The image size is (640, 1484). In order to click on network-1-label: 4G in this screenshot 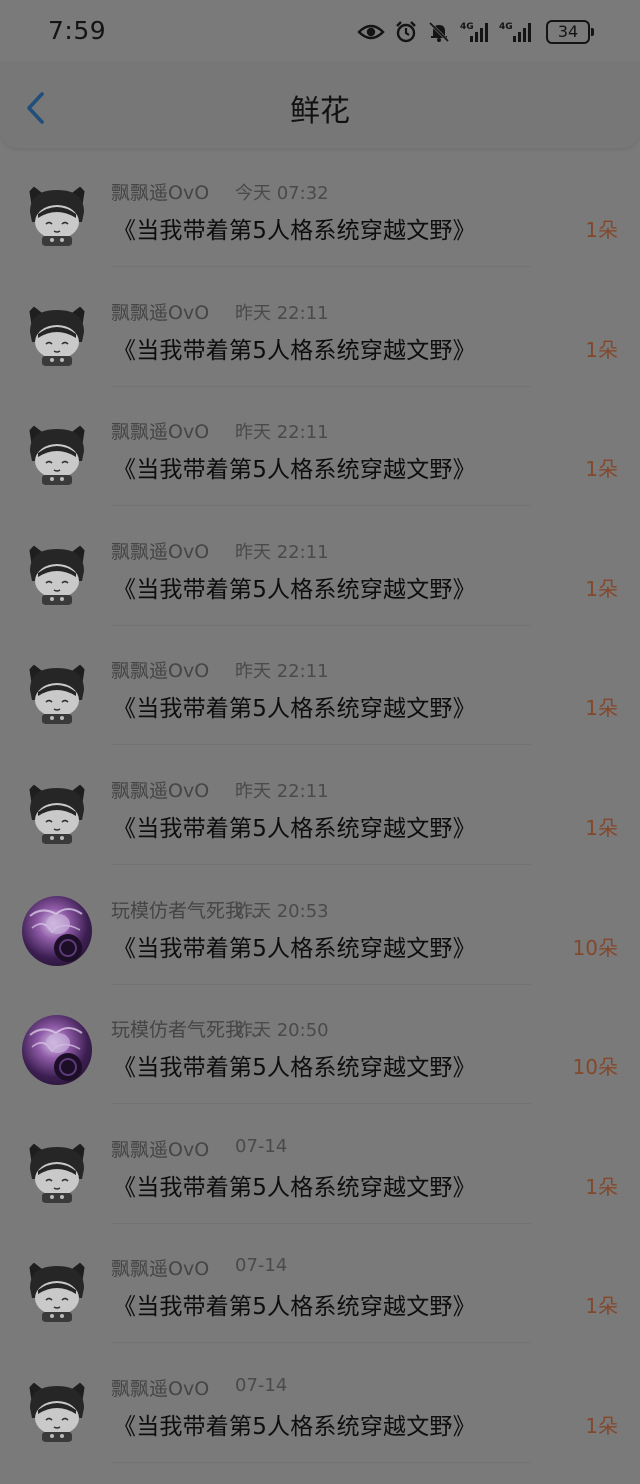, I will do `click(467, 27)`.